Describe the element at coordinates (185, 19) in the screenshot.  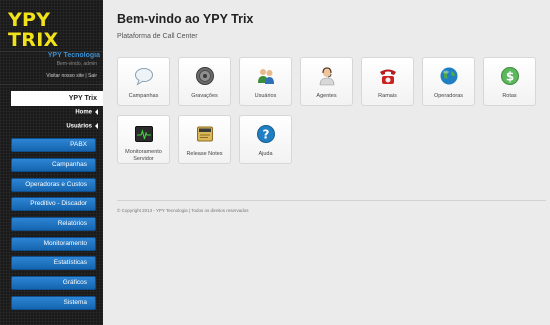
I see `page-title: Bem-vindo ao YPY Trix` at that location.